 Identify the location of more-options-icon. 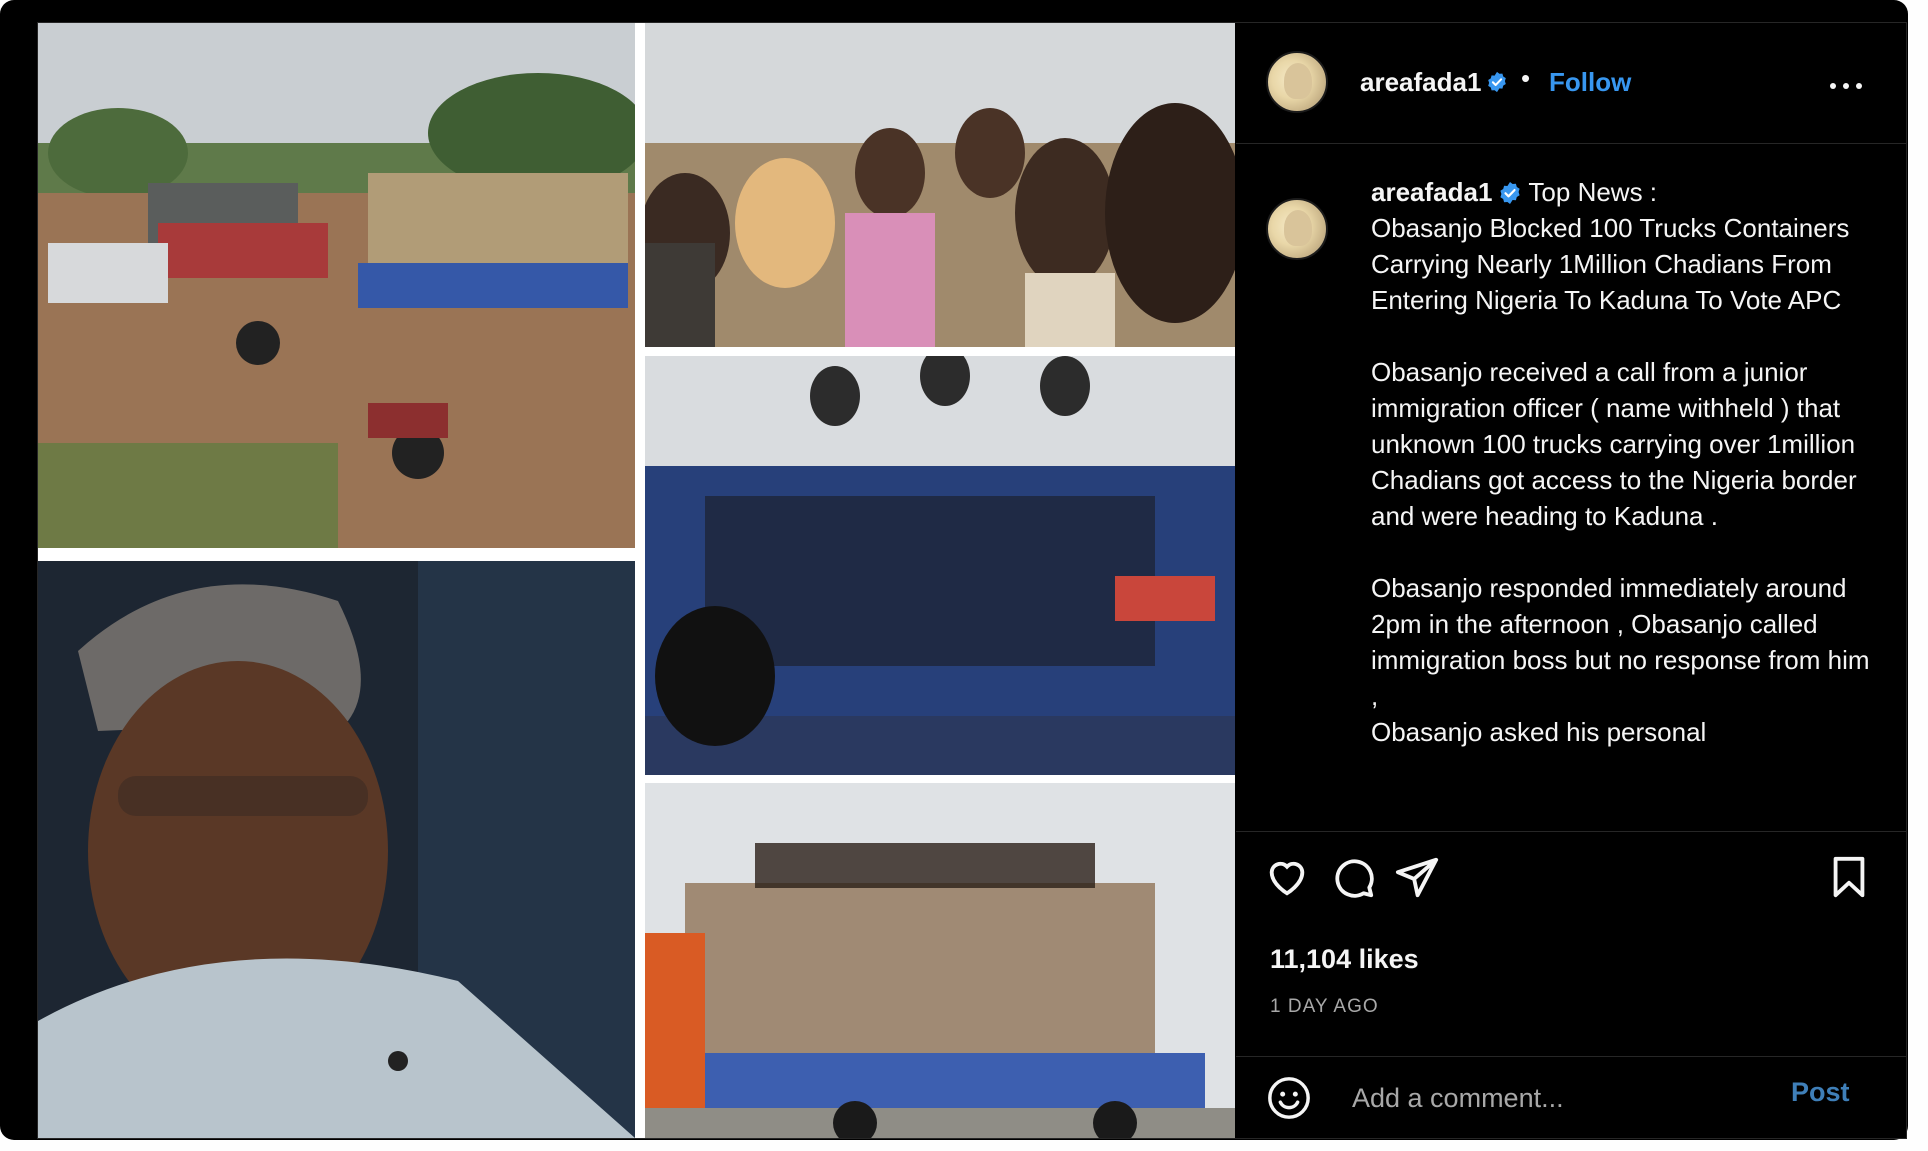
(1846, 86).